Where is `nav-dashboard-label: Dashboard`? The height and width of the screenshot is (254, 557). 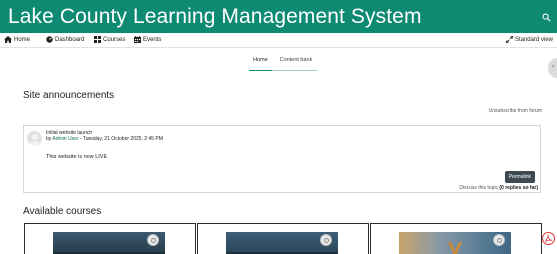
nav-dashboard-label: Dashboard is located at coordinates (70, 39).